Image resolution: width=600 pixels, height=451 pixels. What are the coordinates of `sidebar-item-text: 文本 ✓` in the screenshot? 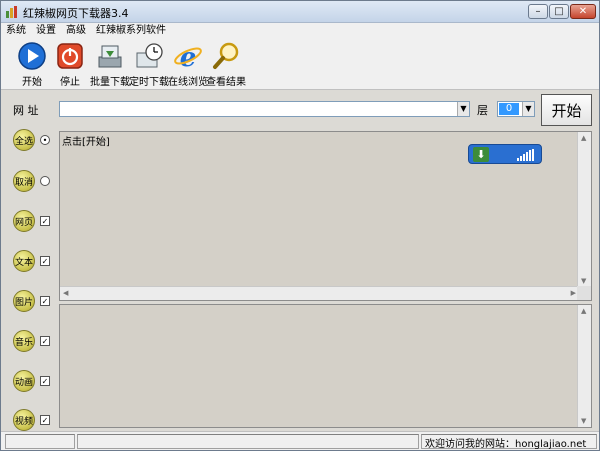 It's located at (31, 261).